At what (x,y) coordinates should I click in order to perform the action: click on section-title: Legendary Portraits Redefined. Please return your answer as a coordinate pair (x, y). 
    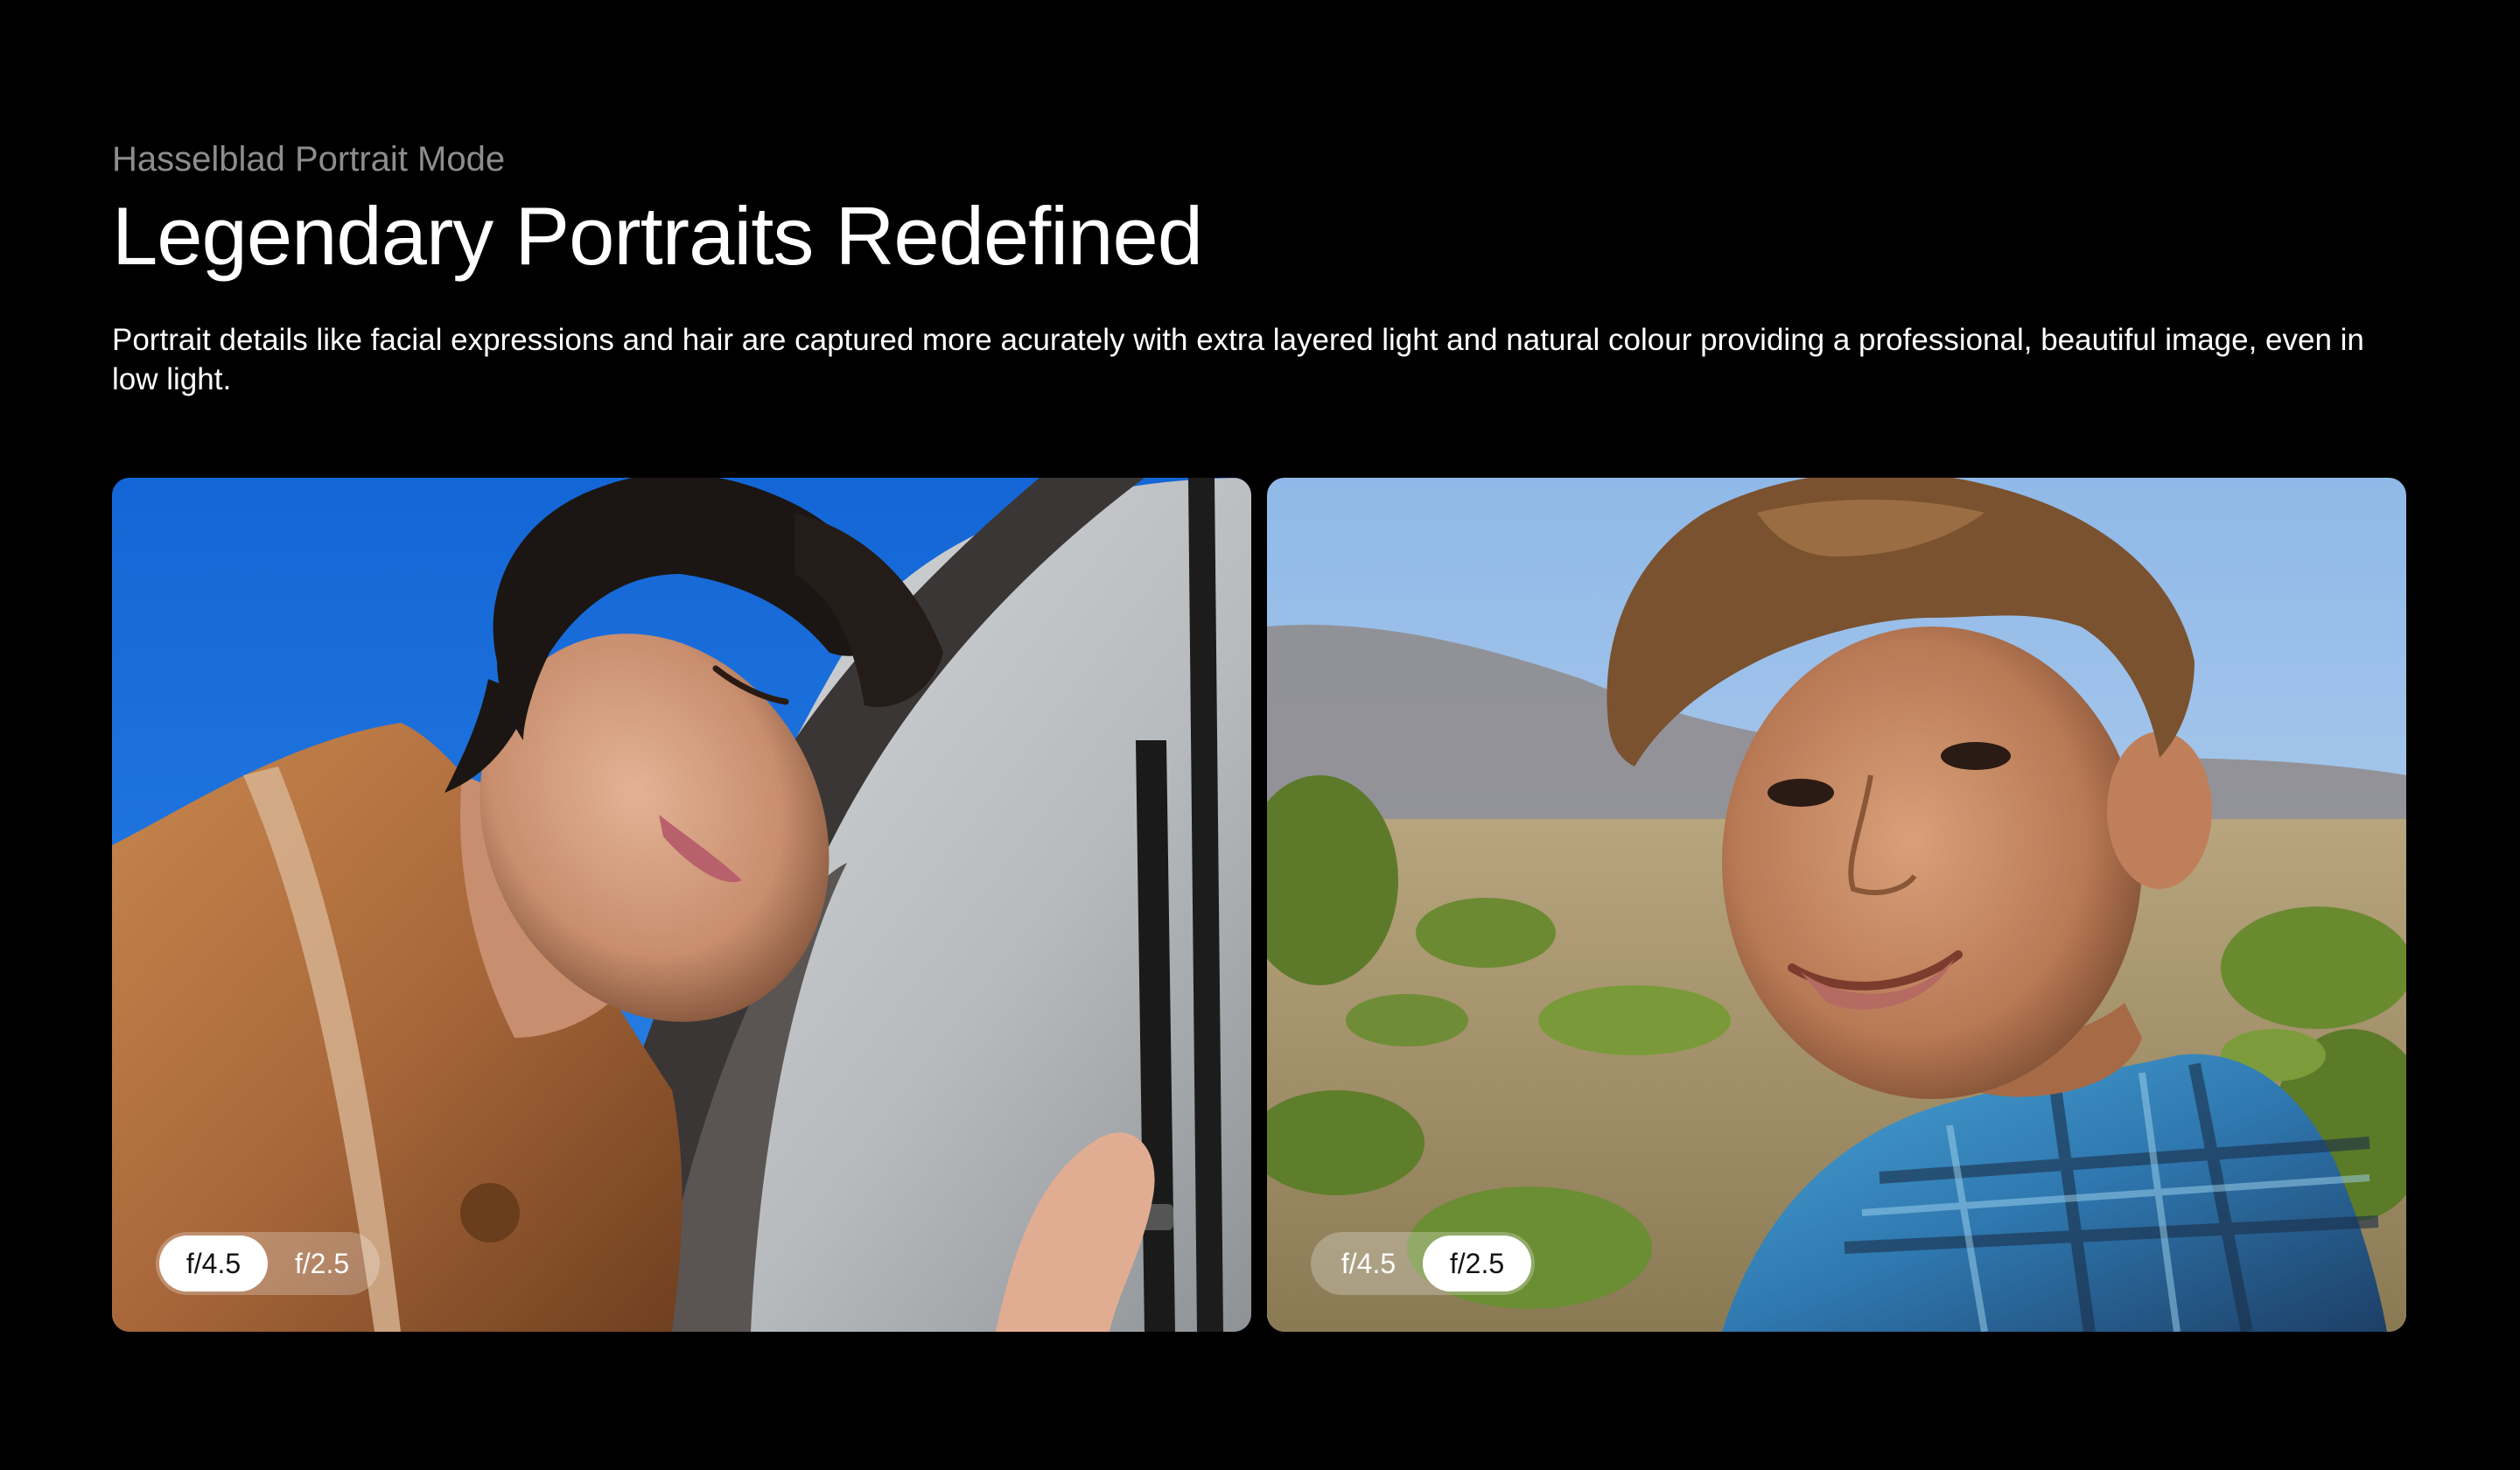
    Looking at the image, I should click on (657, 236).